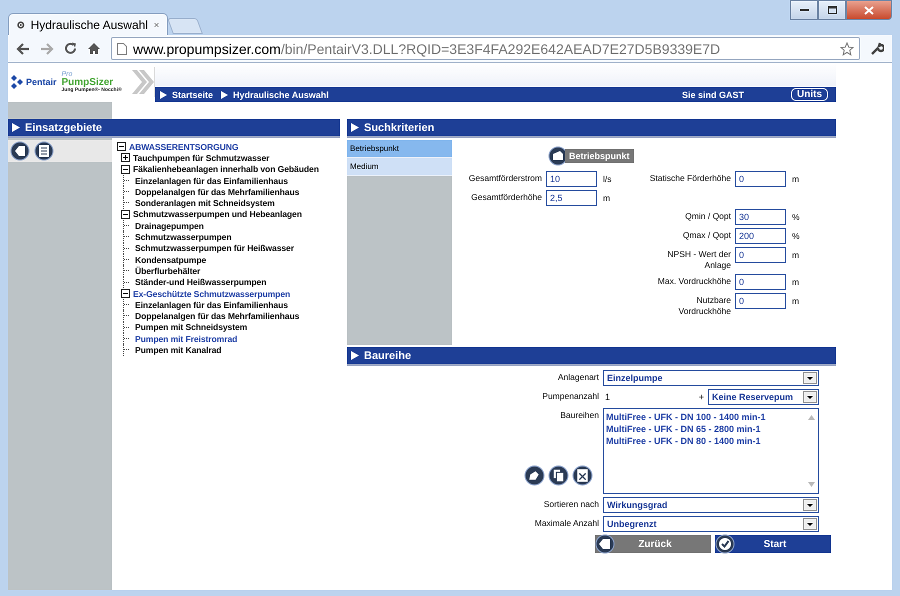 This screenshot has height=596, width=900. Describe the element at coordinates (191, 327) in the screenshot. I see `tree-item: Pumpen mit Schneidsystem` at that location.